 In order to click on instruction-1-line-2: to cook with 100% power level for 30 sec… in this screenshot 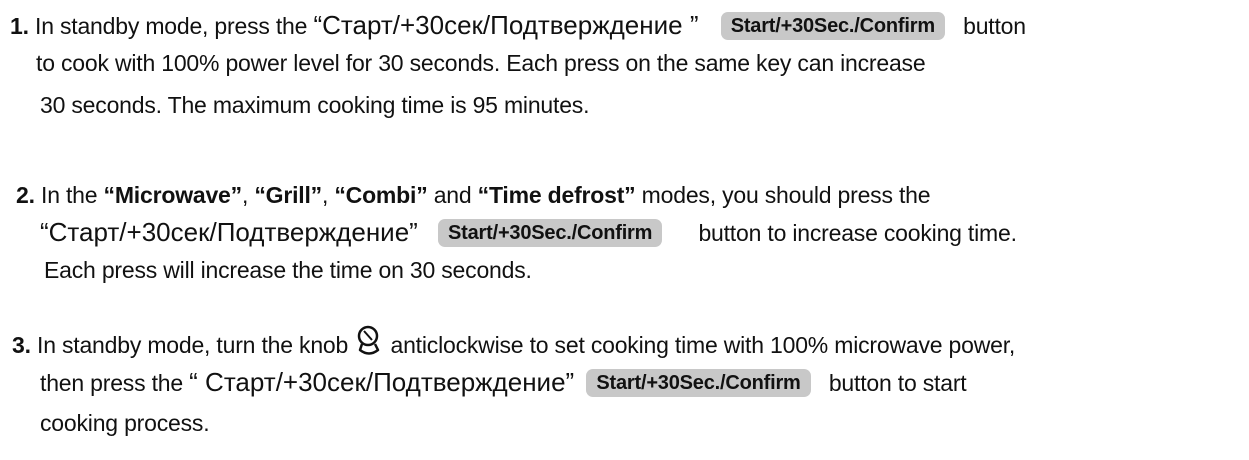, I will do `click(481, 63)`.